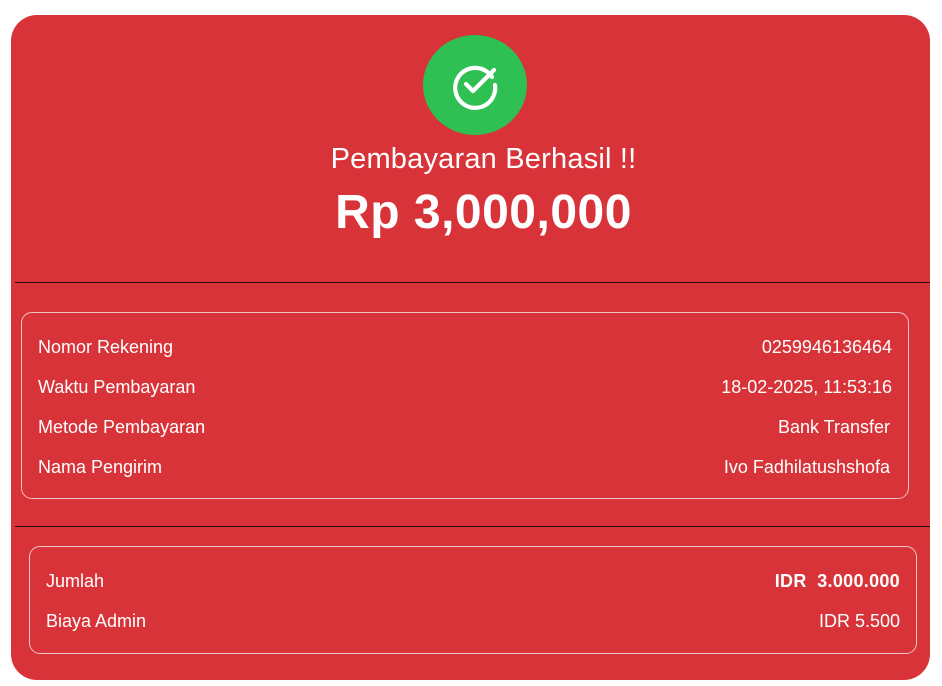 Image resolution: width=942 pixels, height=686 pixels. I want to click on detail-label: Nama Pengirim, so click(100, 466).